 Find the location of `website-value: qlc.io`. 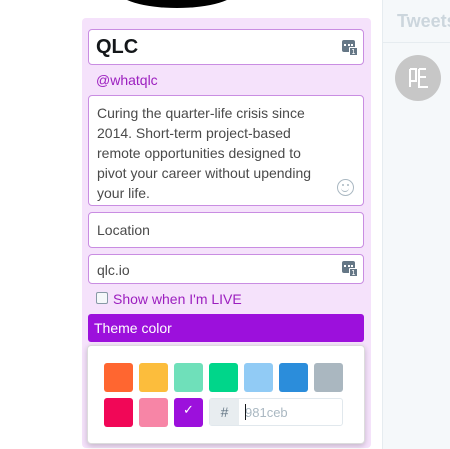

website-value: qlc.io is located at coordinates (113, 270).